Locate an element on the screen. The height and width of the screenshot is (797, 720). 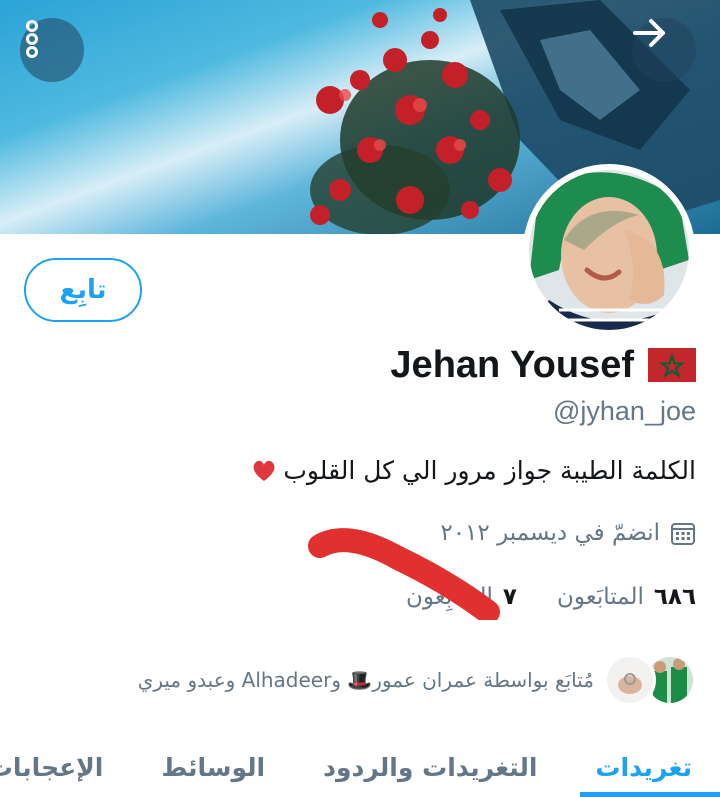
arrow-right-icon is located at coordinates (649, 33).